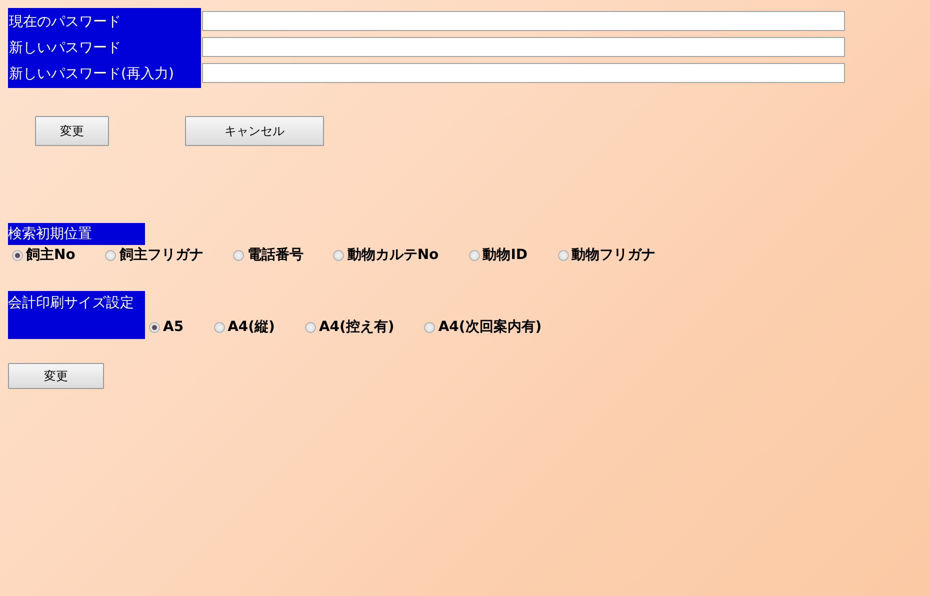 Image resolution: width=930 pixels, height=596 pixels. I want to click on radio-option: A4(控え有), so click(347, 327).